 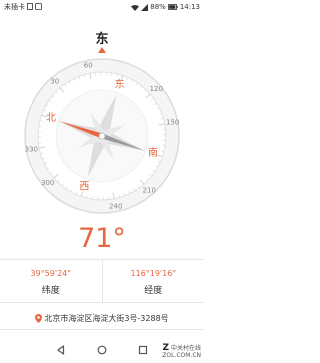 I want to click on home-icon, so click(x=102, y=349).